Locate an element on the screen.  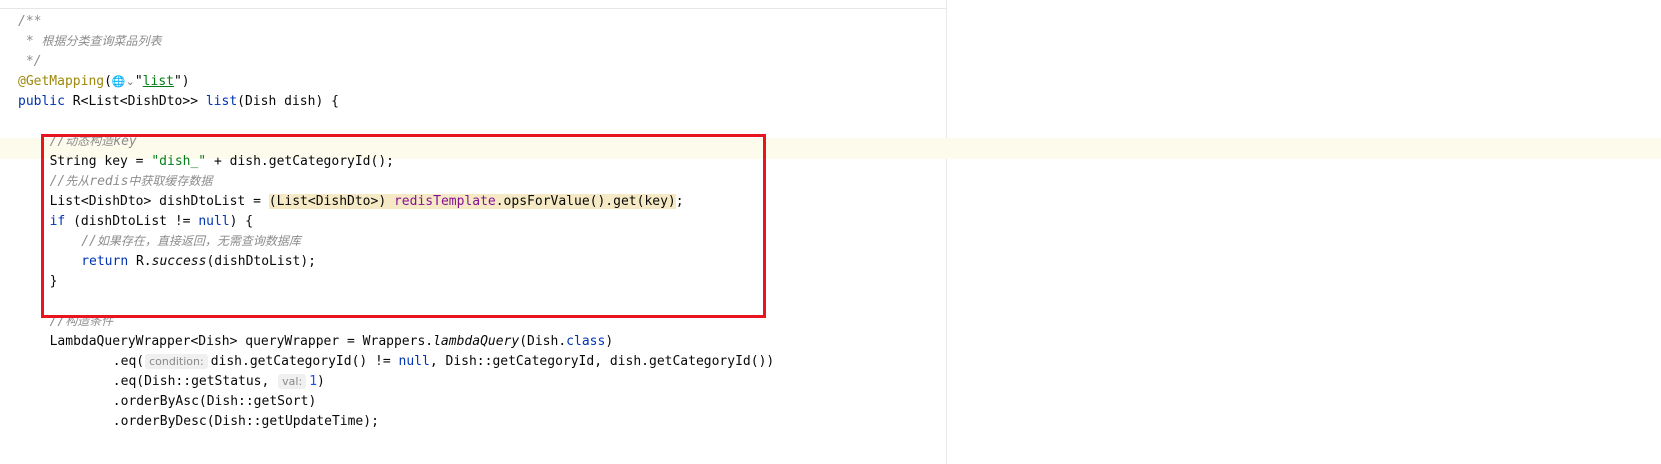
code-line: /** is located at coordinates (29, 21).